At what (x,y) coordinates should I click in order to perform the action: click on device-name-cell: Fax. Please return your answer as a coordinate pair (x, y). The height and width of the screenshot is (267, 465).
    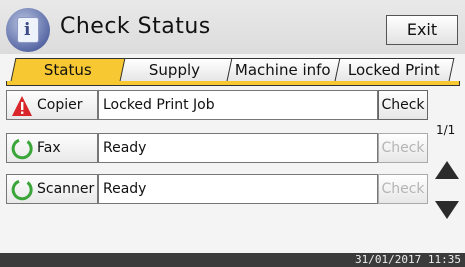
    Looking at the image, I should click on (52, 148).